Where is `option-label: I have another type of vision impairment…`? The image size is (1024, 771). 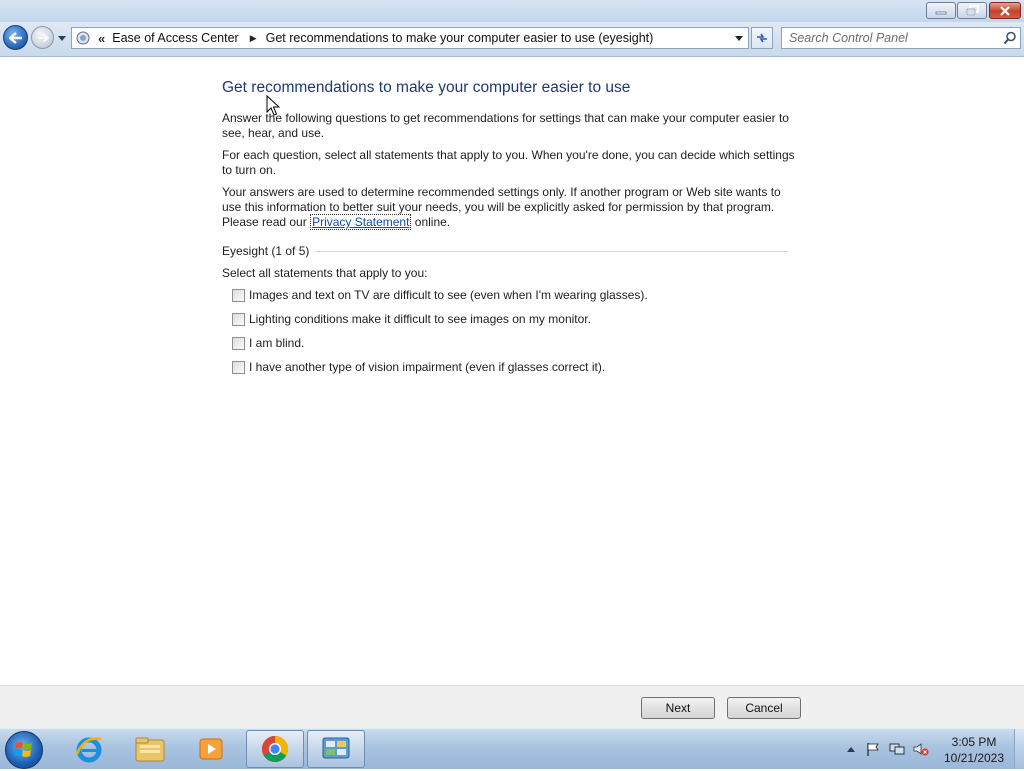 option-label: I have another type of vision impairment… is located at coordinates (427, 367).